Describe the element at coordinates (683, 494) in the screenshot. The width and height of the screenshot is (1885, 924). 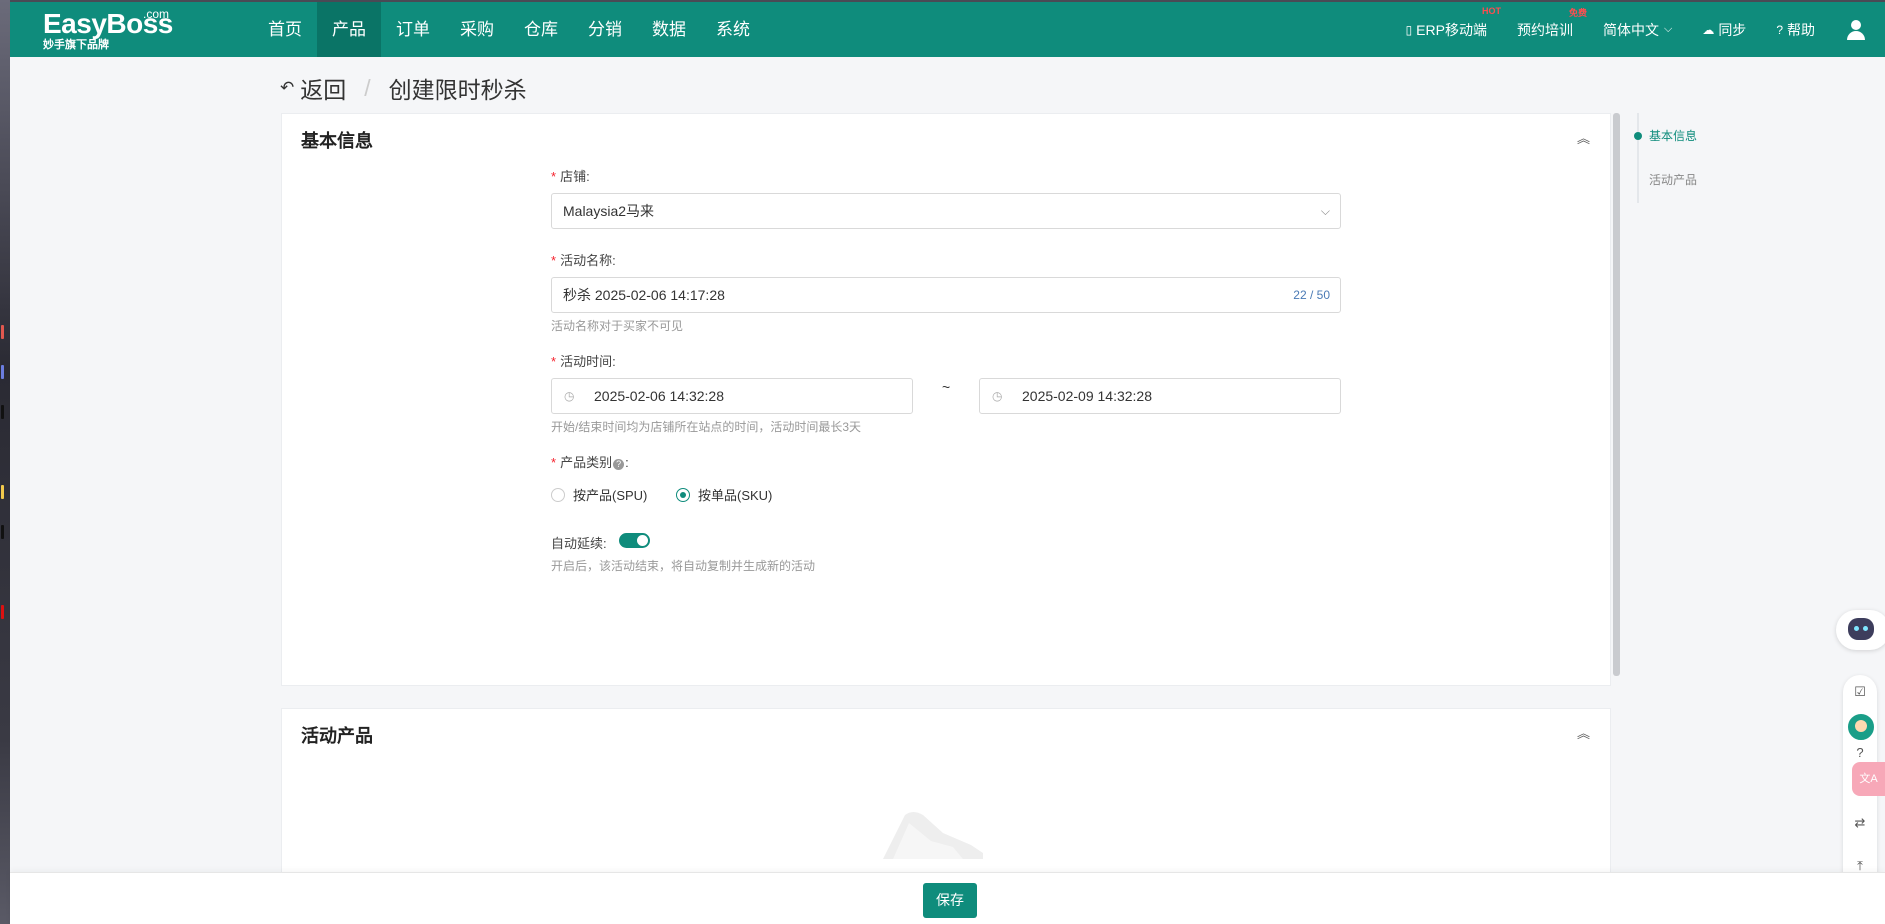
I see `radio-circle-selected` at that location.